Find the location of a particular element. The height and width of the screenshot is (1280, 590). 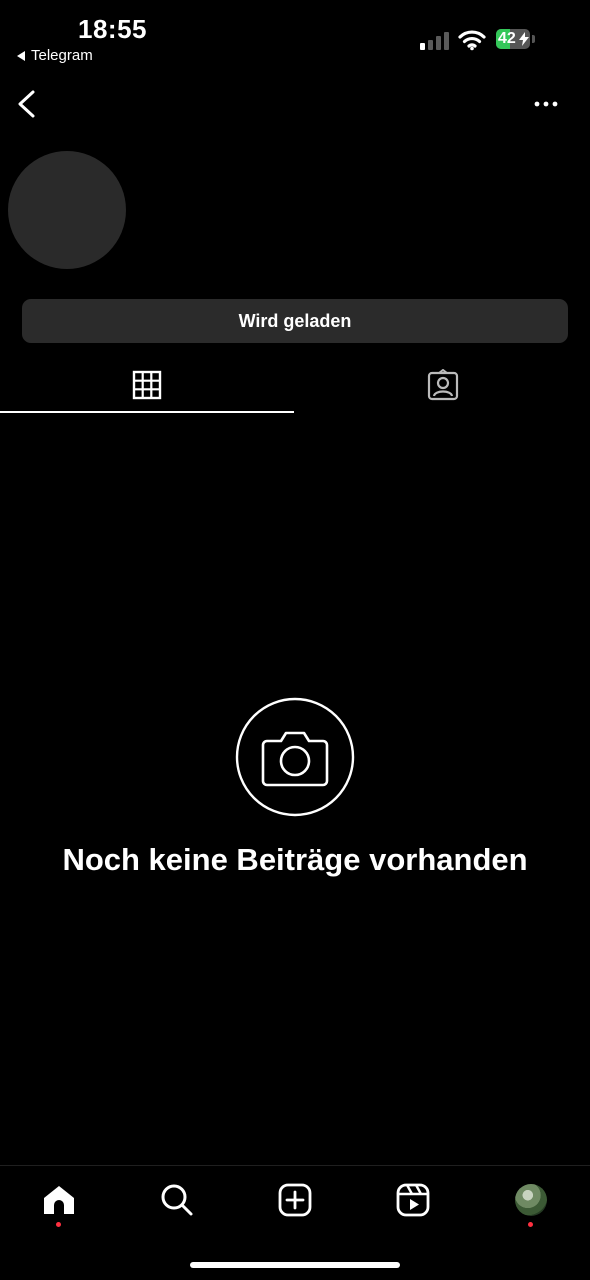

grid-icon is located at coordinates (147, 385).